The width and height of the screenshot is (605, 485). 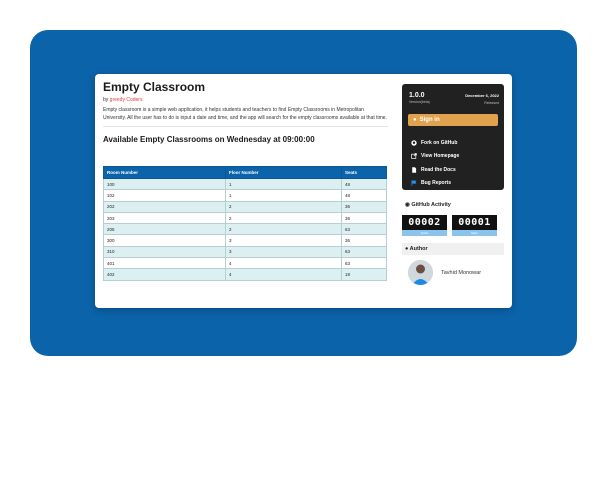 What do you see at coordinates (164, 274) in the screenshot?
I see `room-number-cell: 402` at bounding box center [164, 274].